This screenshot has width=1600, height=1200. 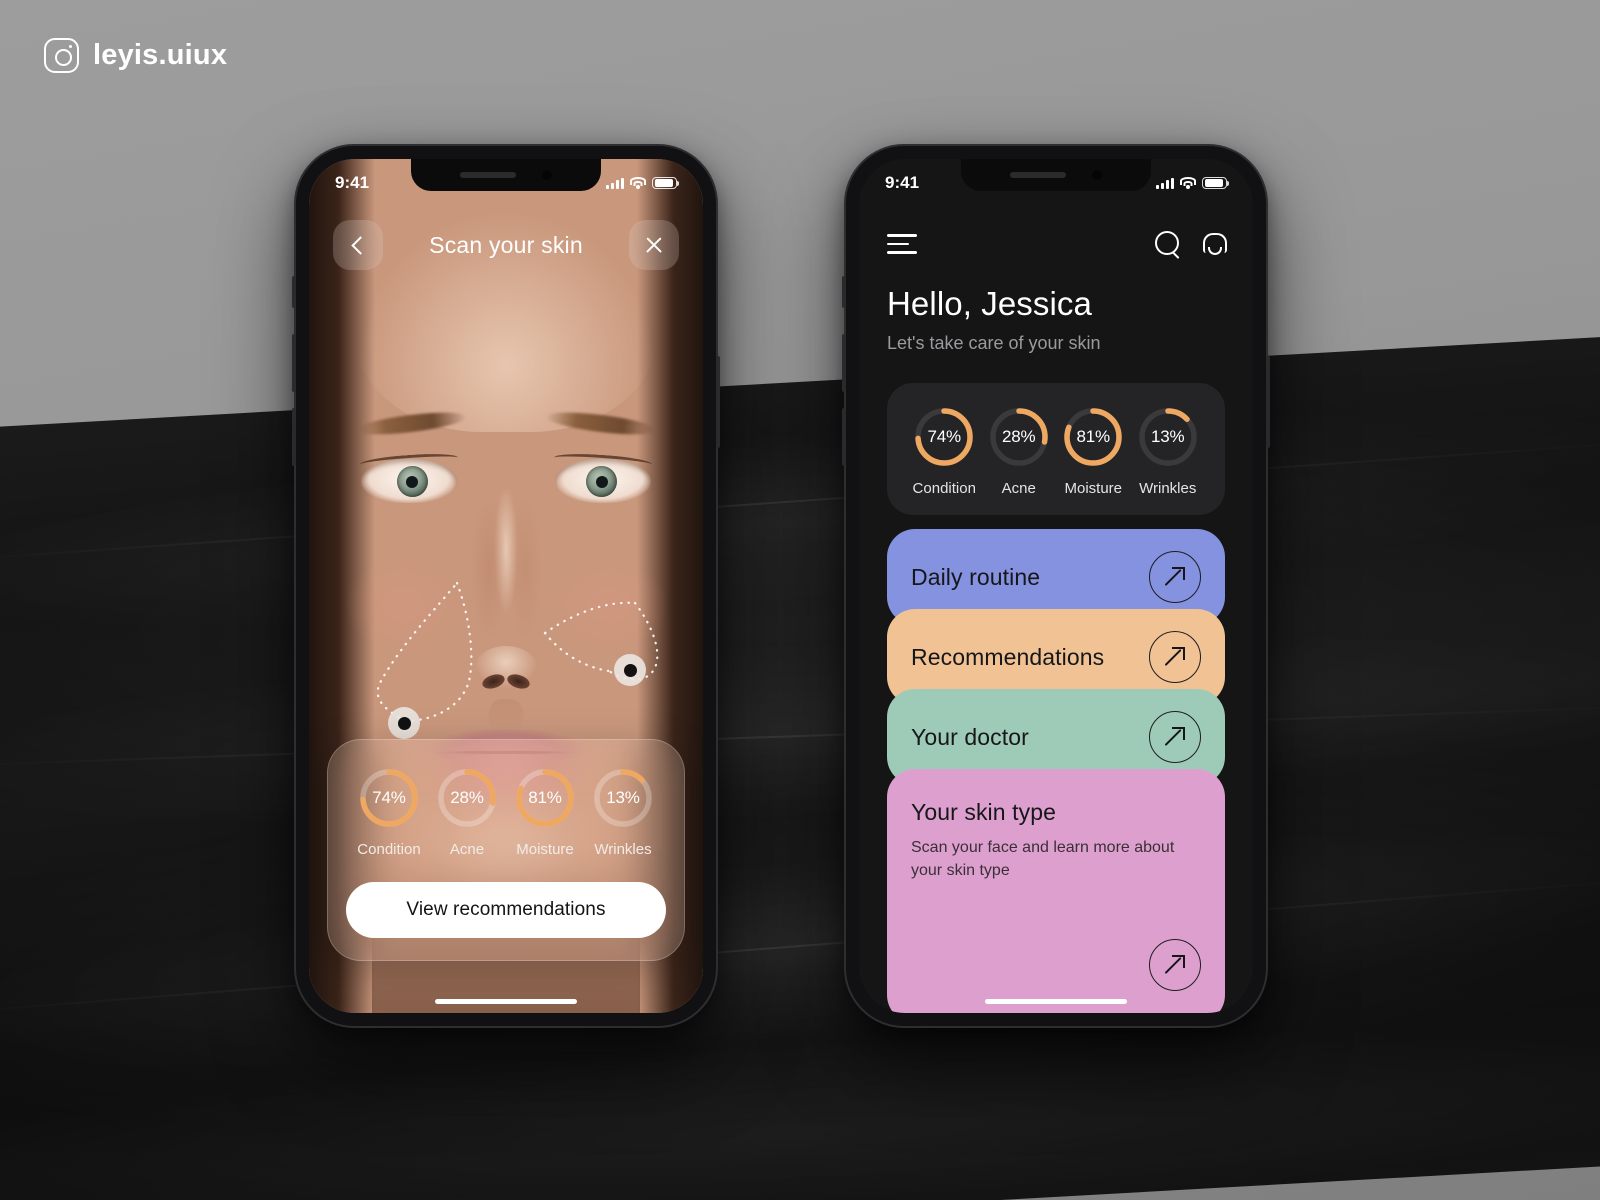 What do you see at coordinates (488, 175) in the screenshot?
I see `earpiece-speaker` at bounding box center [488, 175].